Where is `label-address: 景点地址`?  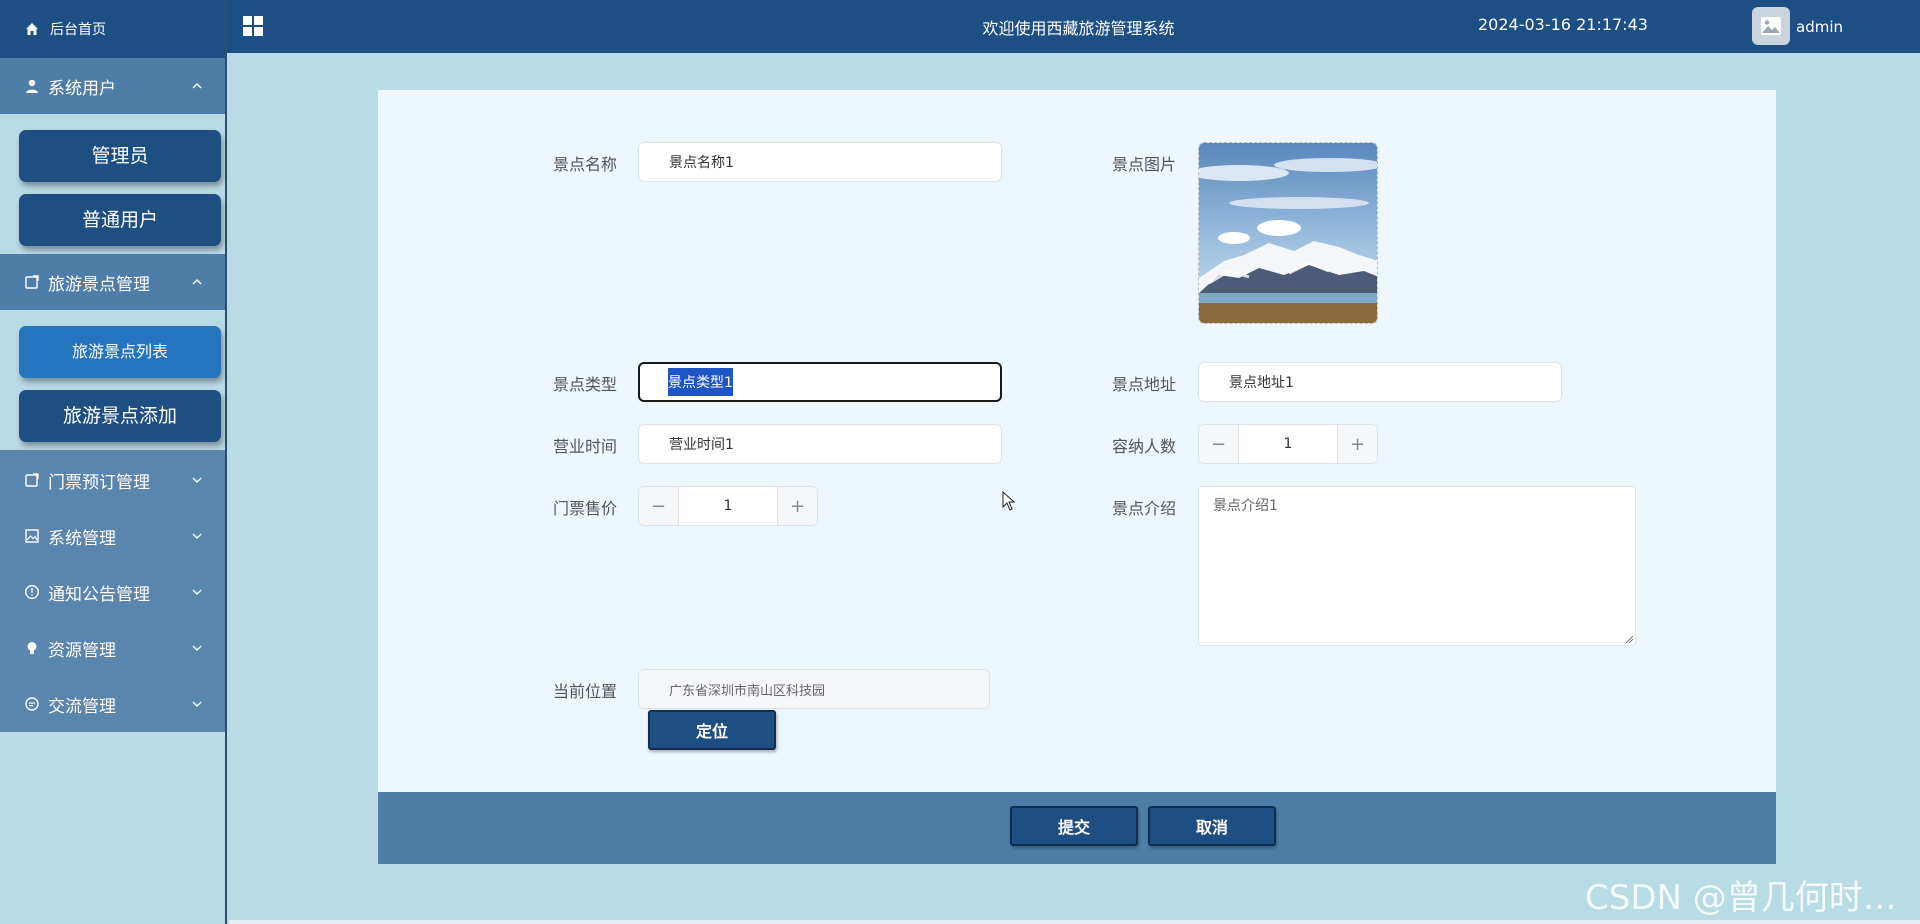
label-address: 景点地址 is located at coordinates (1144, 384).